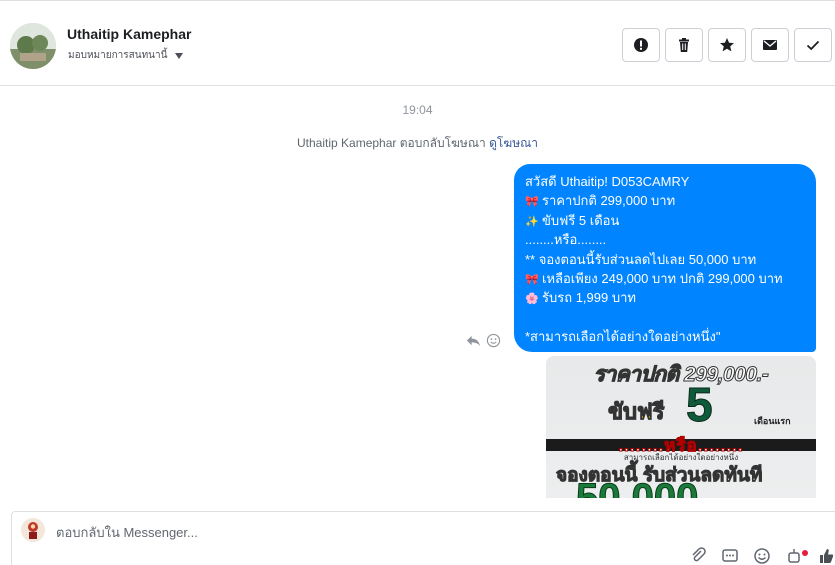 The width and height of the screenshot is (835, 565). What do you see at coordinates (665, 220) in the screenshot?
I see `message-line: ✨ ขับฟรี 5 เดือน` at bounding box center [665, 220].